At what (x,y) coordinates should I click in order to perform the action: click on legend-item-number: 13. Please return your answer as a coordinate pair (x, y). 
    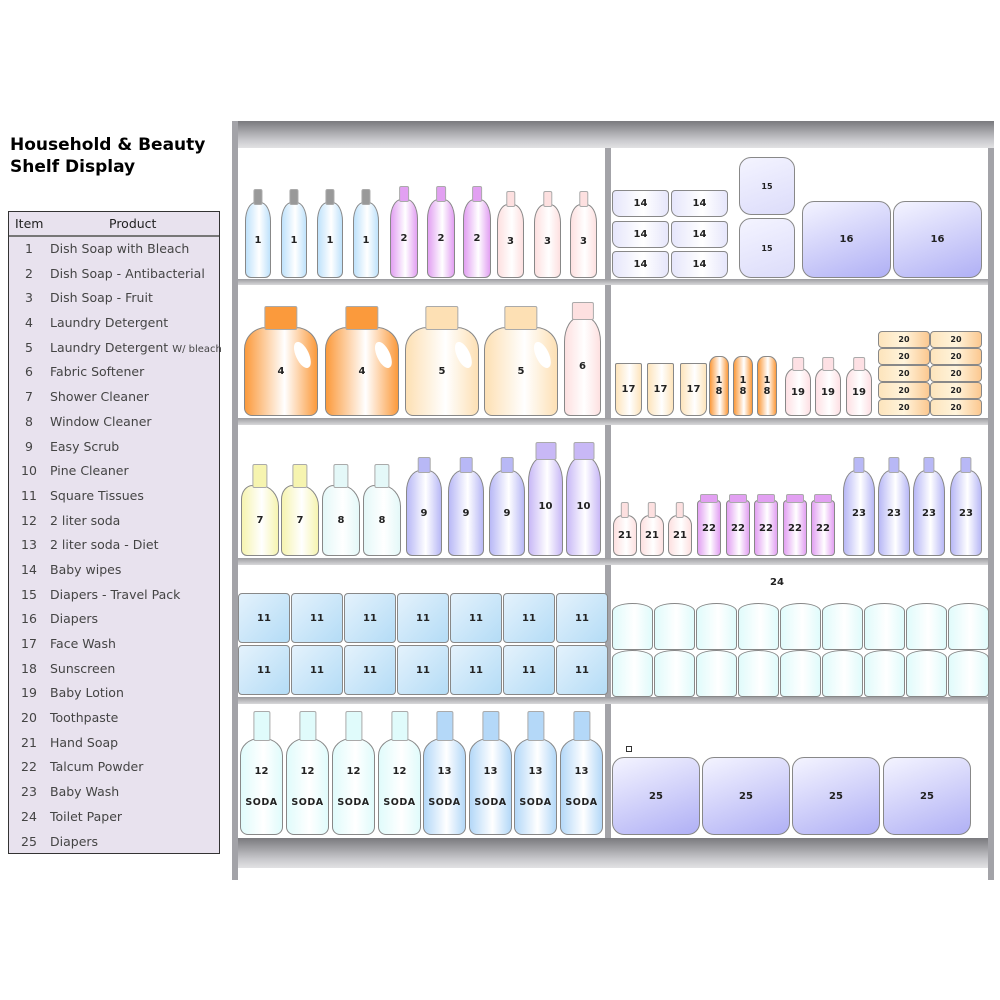
    Looking at the image, I should click on (29, 545).